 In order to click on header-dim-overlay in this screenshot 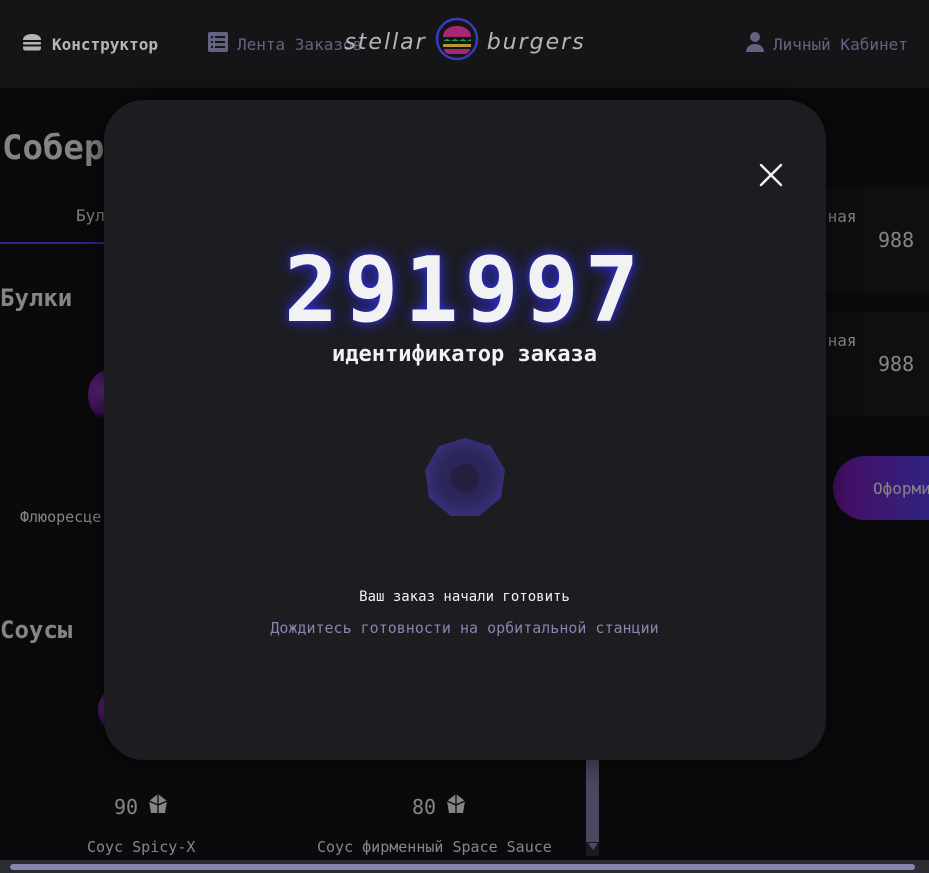, I will do `click(464, 44)`.